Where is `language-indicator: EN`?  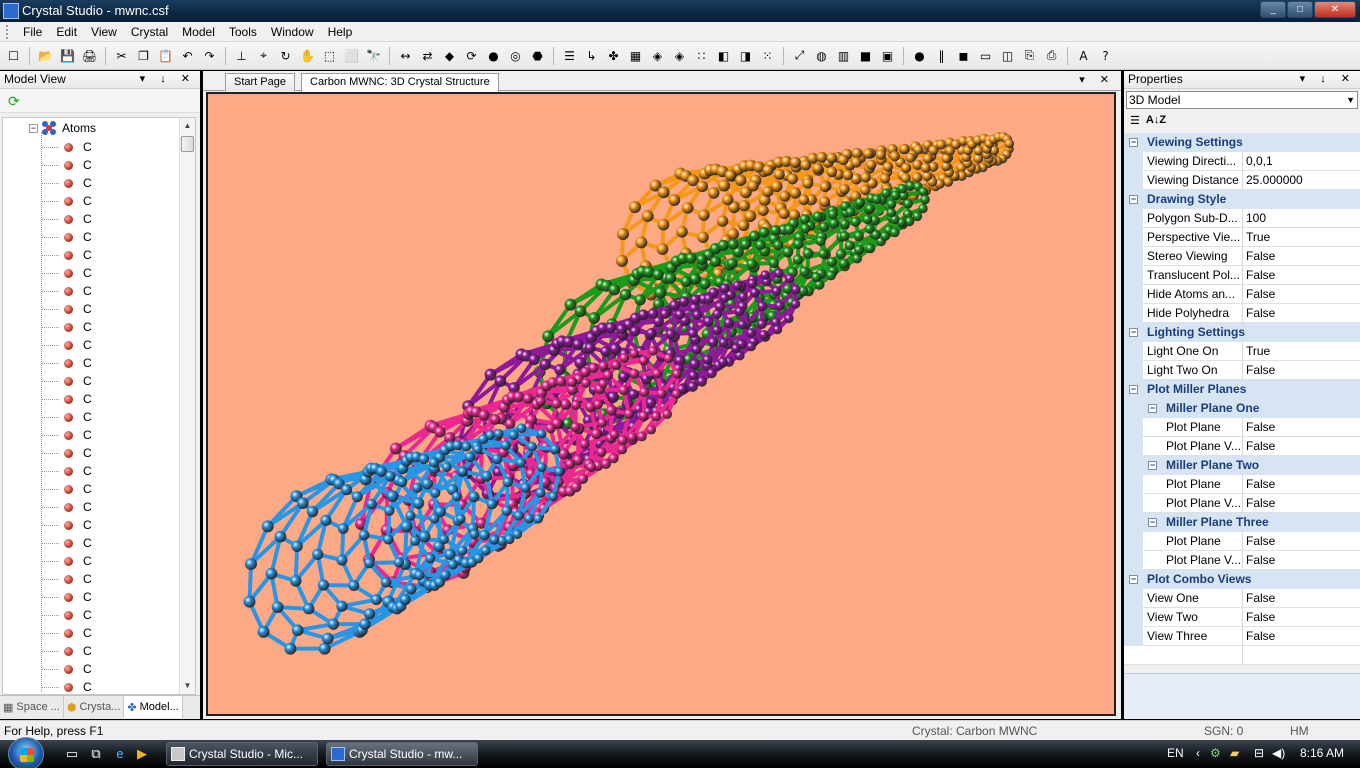
language-indicator: EN is located at coordinates (1175, 753).